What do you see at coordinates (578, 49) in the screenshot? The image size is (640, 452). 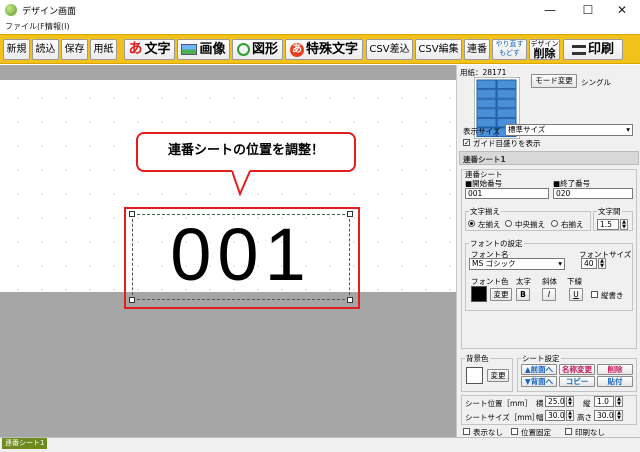 I see `printer-icon` at bounding box center [578, 49].